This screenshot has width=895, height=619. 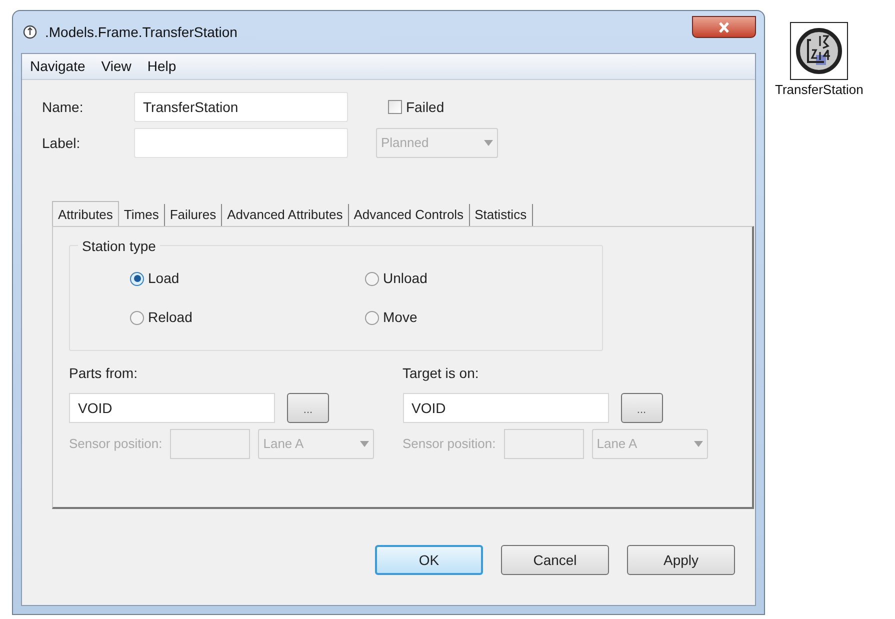 I want to click on dialog-button: Apply, so click(x=681, y=560).